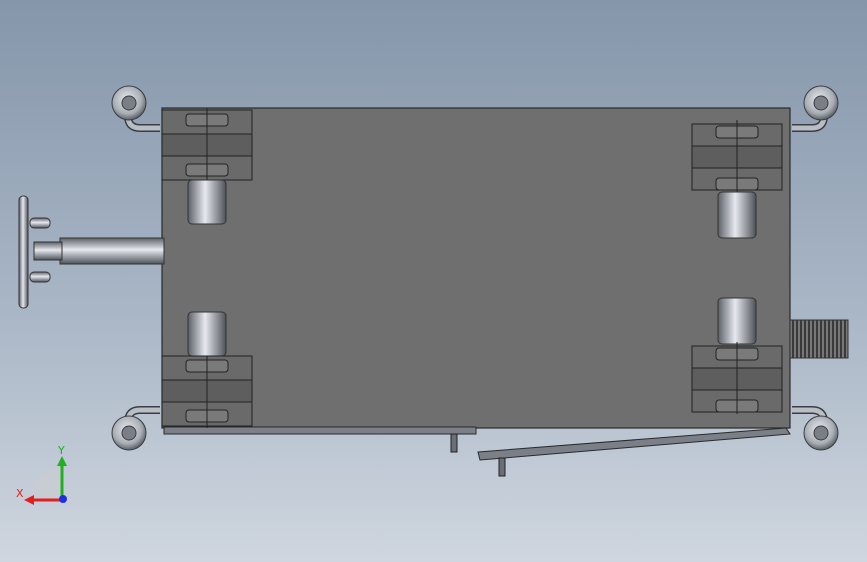 Image resolution: width=867 pixels, height=562 pixels. What do you see at coordinates (815, 108) in the screenshot?
I see `caster-wheel-top-right` at bounding box center [815, 108].